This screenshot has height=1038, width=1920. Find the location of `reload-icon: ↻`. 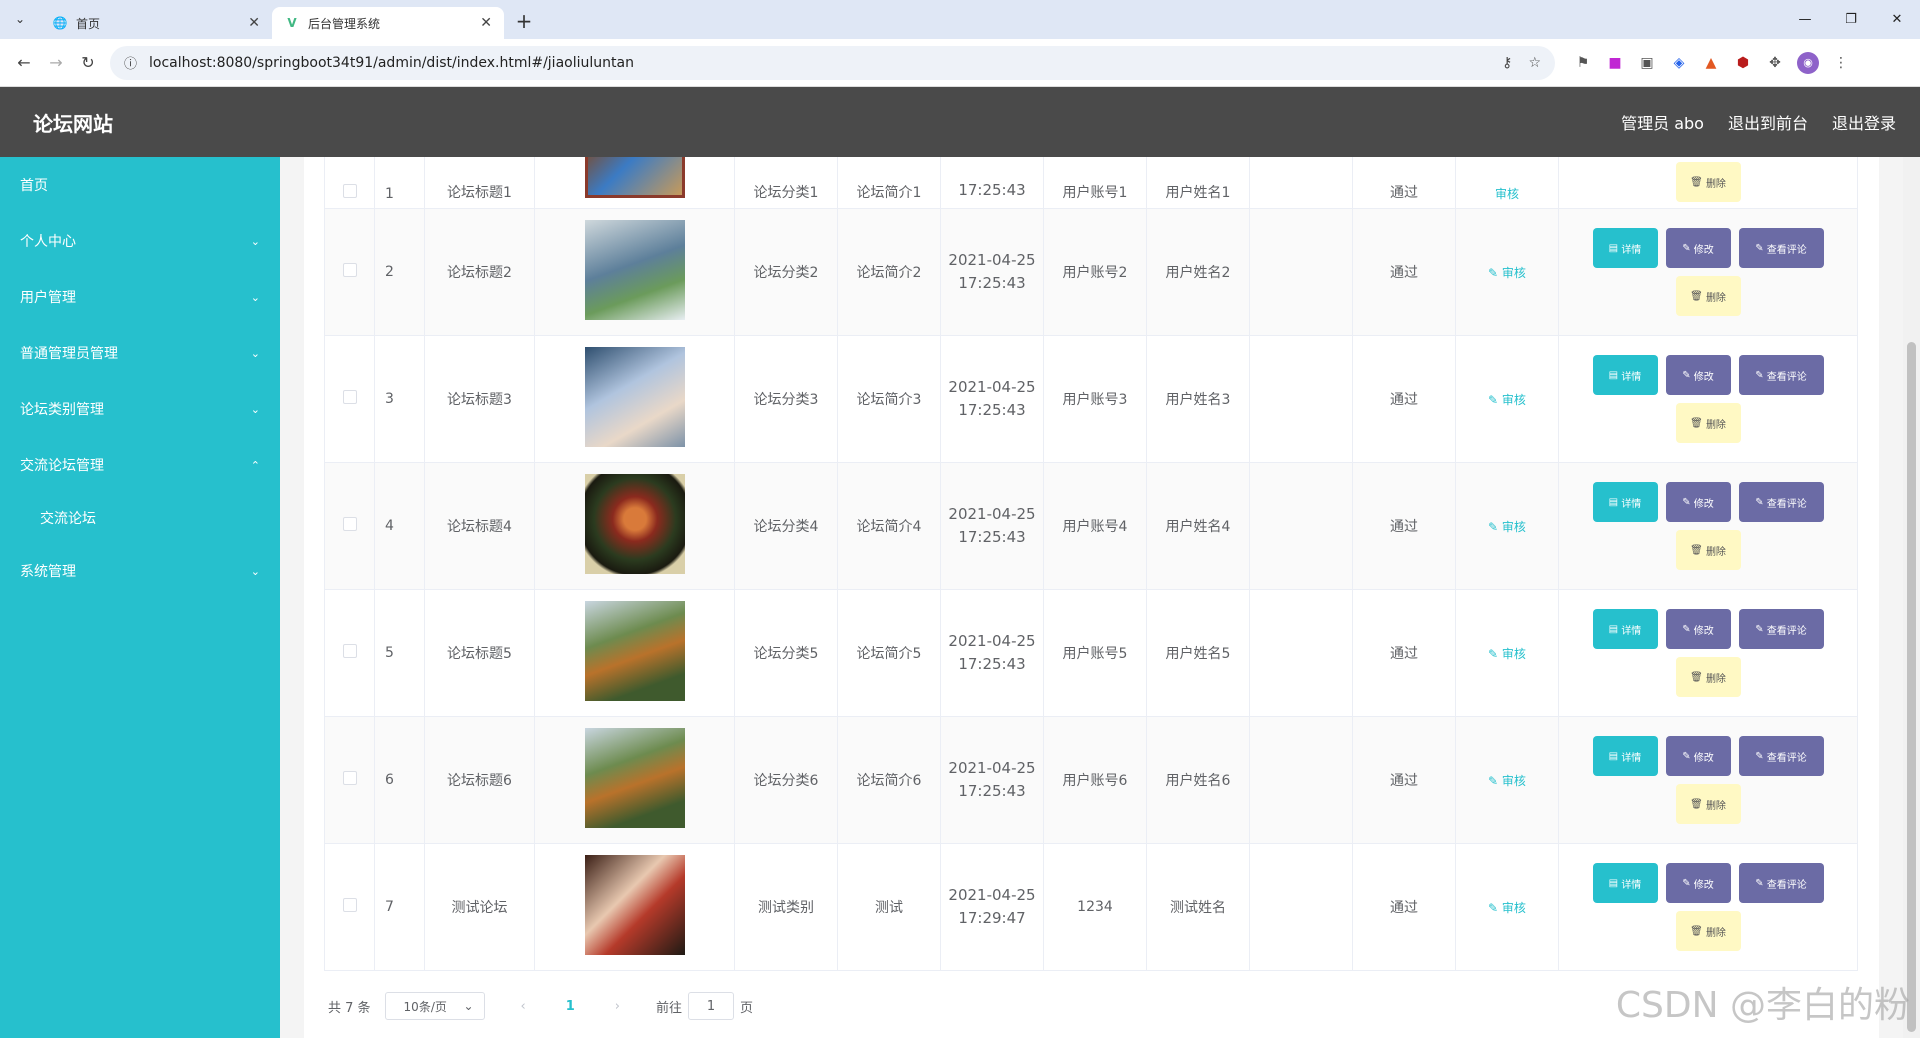

reload-icon: ↻ is located at coordinates (88, 63).